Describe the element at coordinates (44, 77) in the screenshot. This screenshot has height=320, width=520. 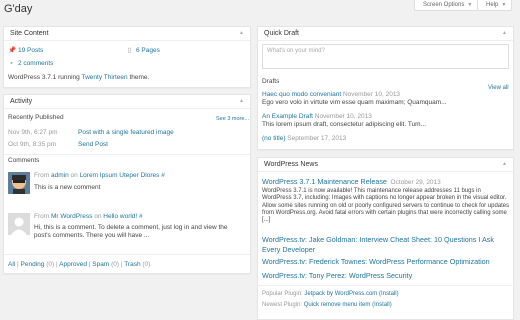
I see `version-text: WordPress 3.7.1 running` at that location.